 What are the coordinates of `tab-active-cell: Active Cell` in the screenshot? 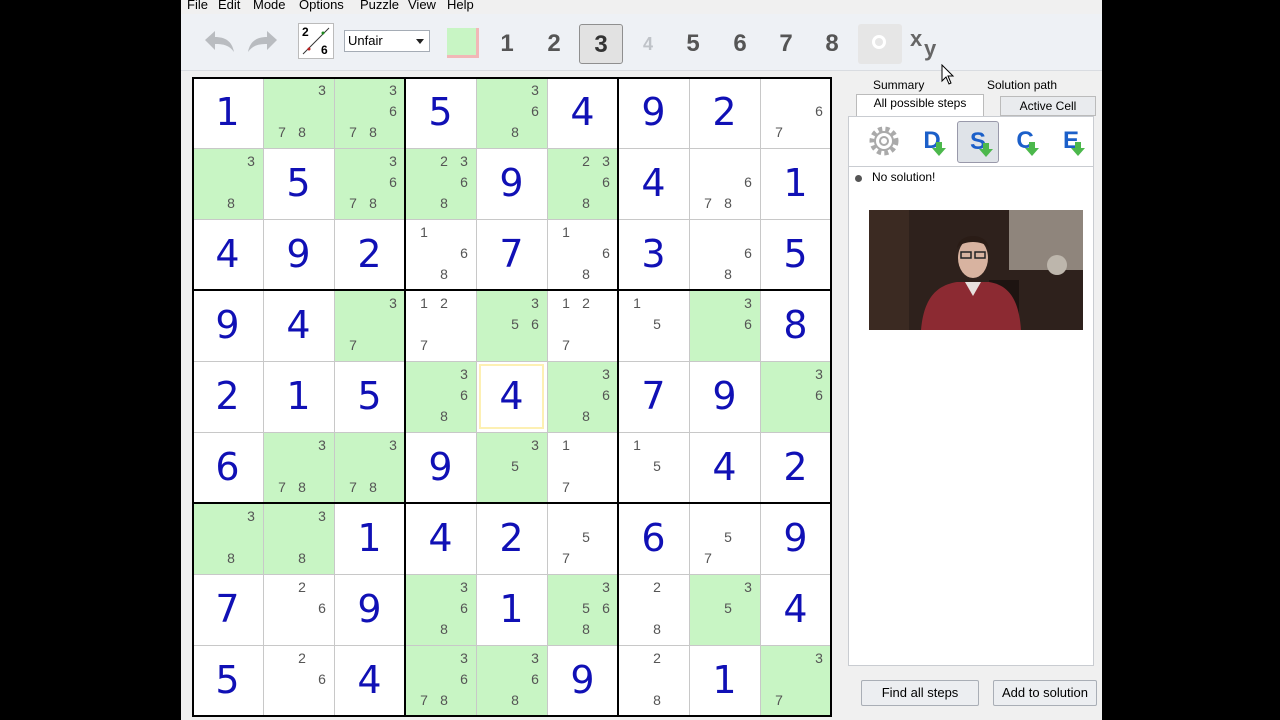 It's located at (1048, 106).